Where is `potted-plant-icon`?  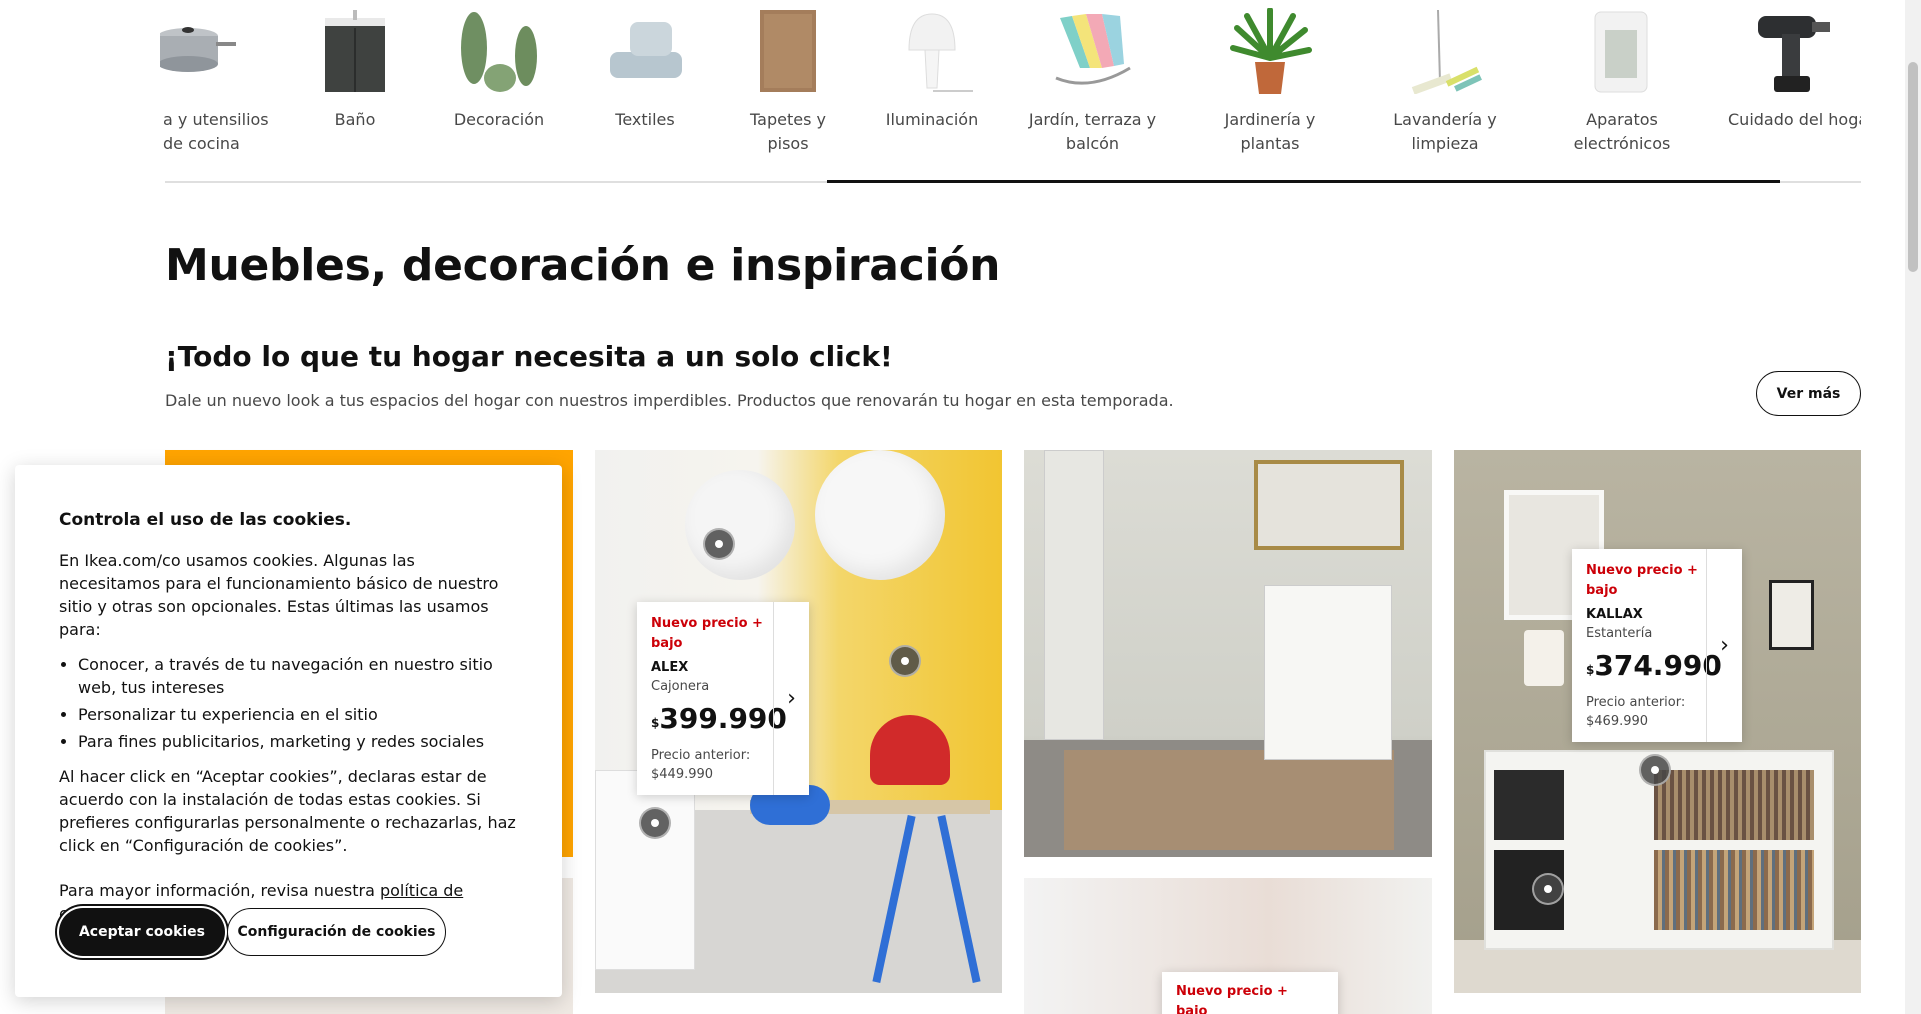
potted-plant-icon is located at coordinates (1271, 51).